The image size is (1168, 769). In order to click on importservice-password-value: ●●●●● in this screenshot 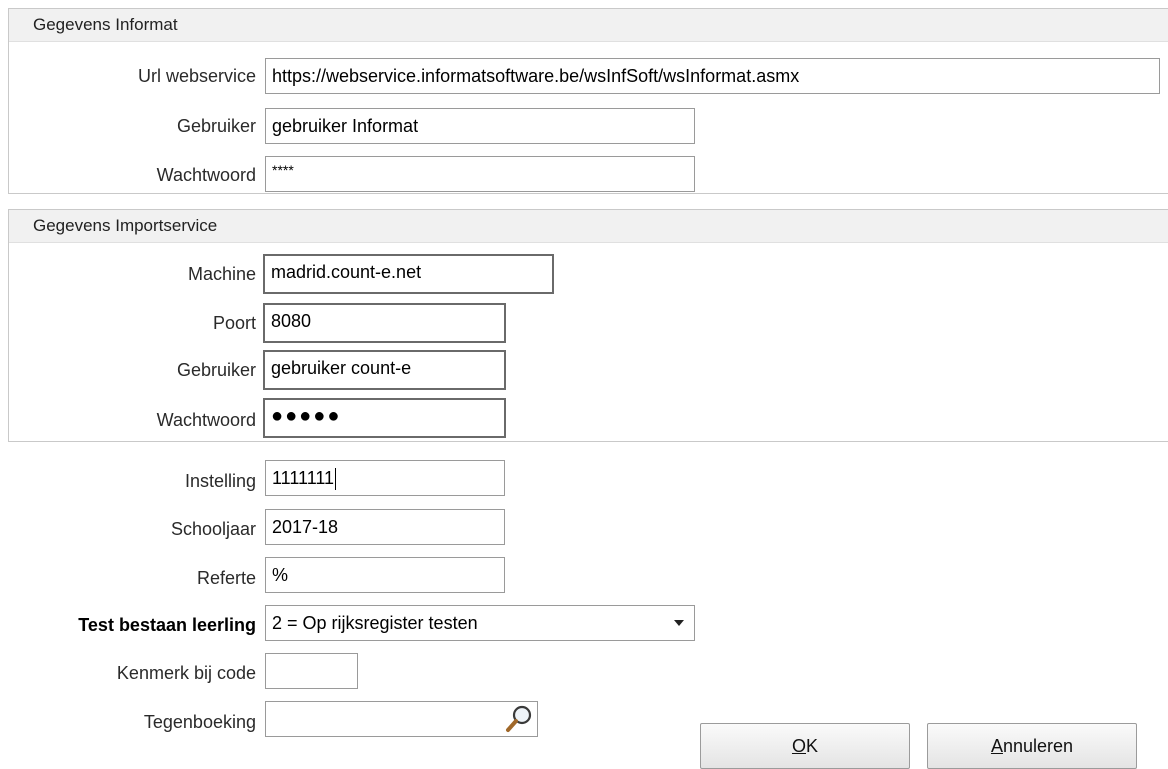, I will do `click(306, 416)`.